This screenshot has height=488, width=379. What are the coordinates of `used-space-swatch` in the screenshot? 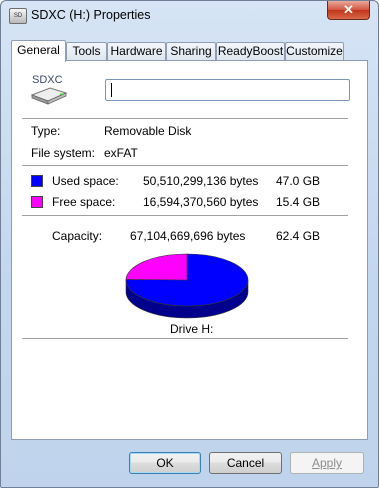 It's located at (37, 181).